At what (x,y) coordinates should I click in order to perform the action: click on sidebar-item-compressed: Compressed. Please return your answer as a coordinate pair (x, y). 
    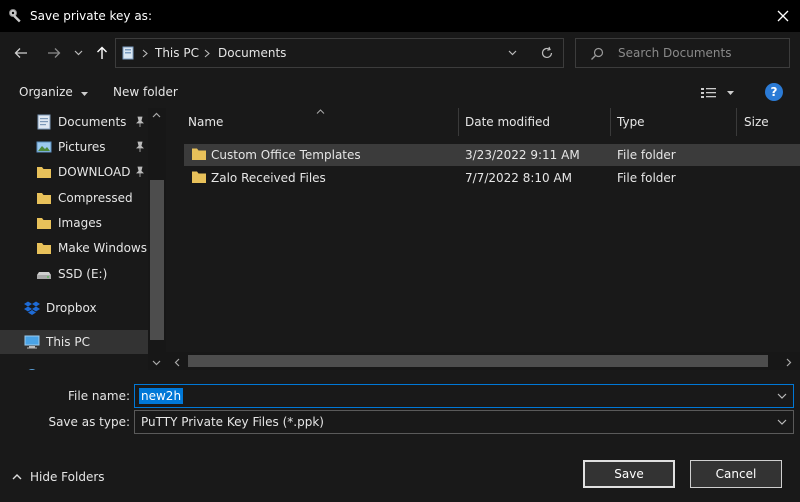
    Looking at the image, I should click on (75, 198).